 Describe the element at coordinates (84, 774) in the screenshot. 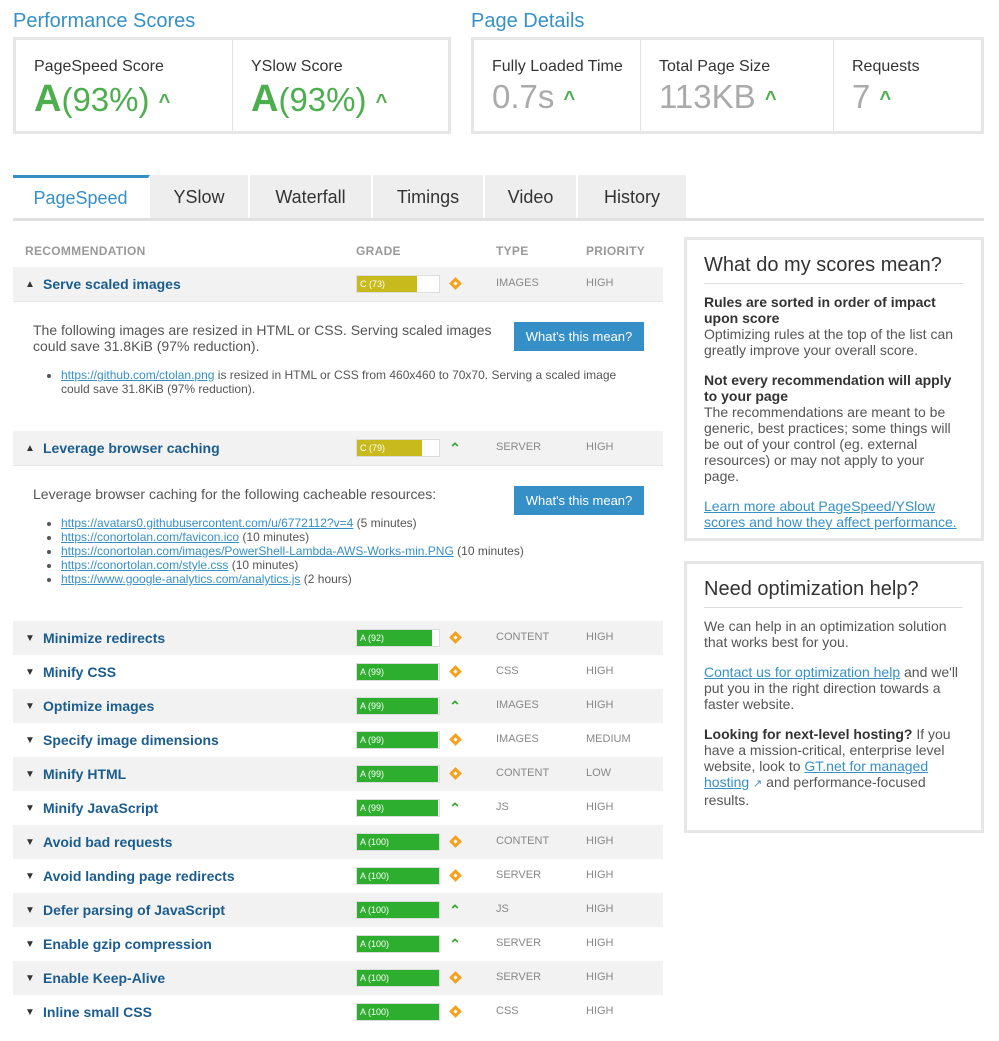

I see `recommendation-name: Minify HTML` at that location.